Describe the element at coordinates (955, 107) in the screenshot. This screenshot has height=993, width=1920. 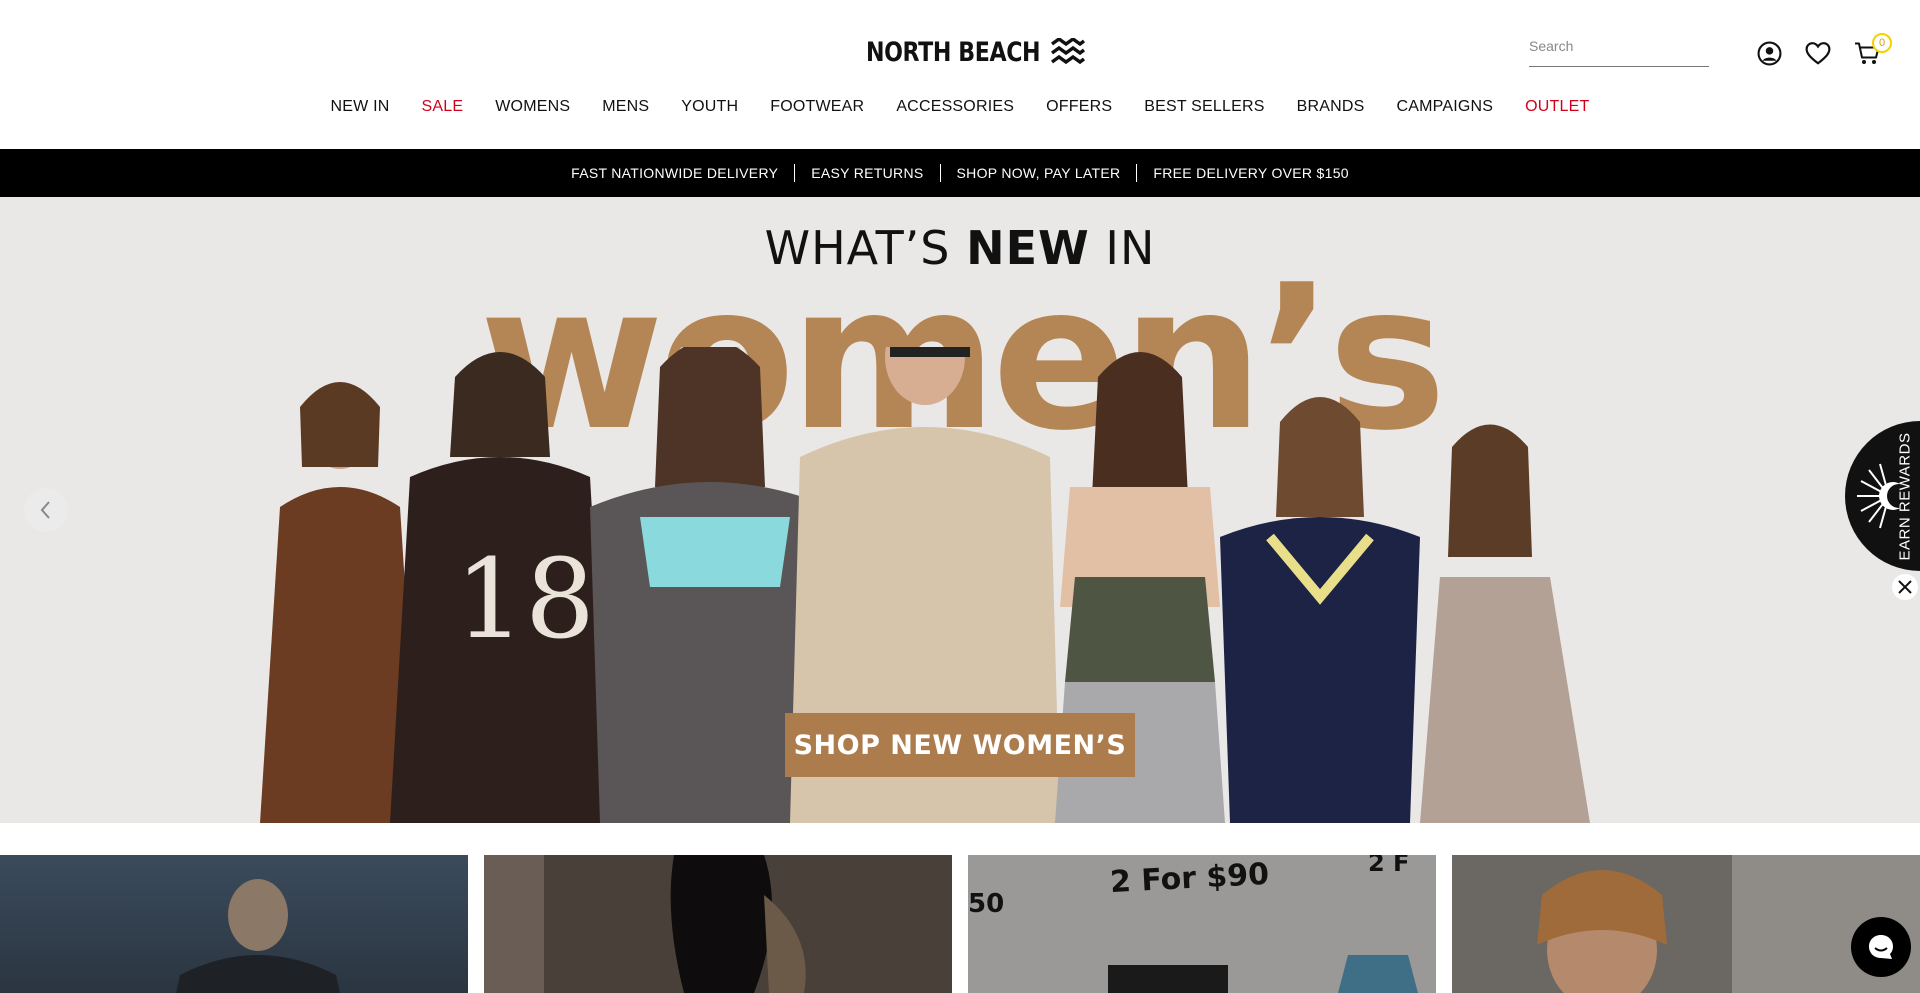
I see `nav-item-accessories: ACCESSORIES` at that location.